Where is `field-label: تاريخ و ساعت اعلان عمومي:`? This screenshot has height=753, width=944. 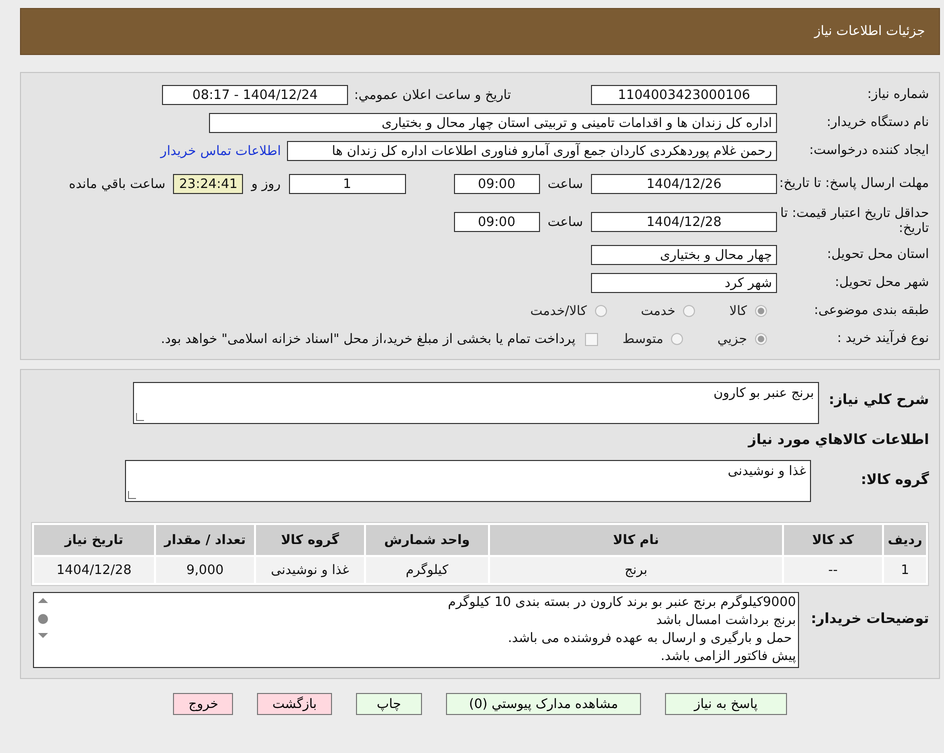
field-label: تاريخ و ساعت اعلان عمومي: is located at coordinates (432, 95).